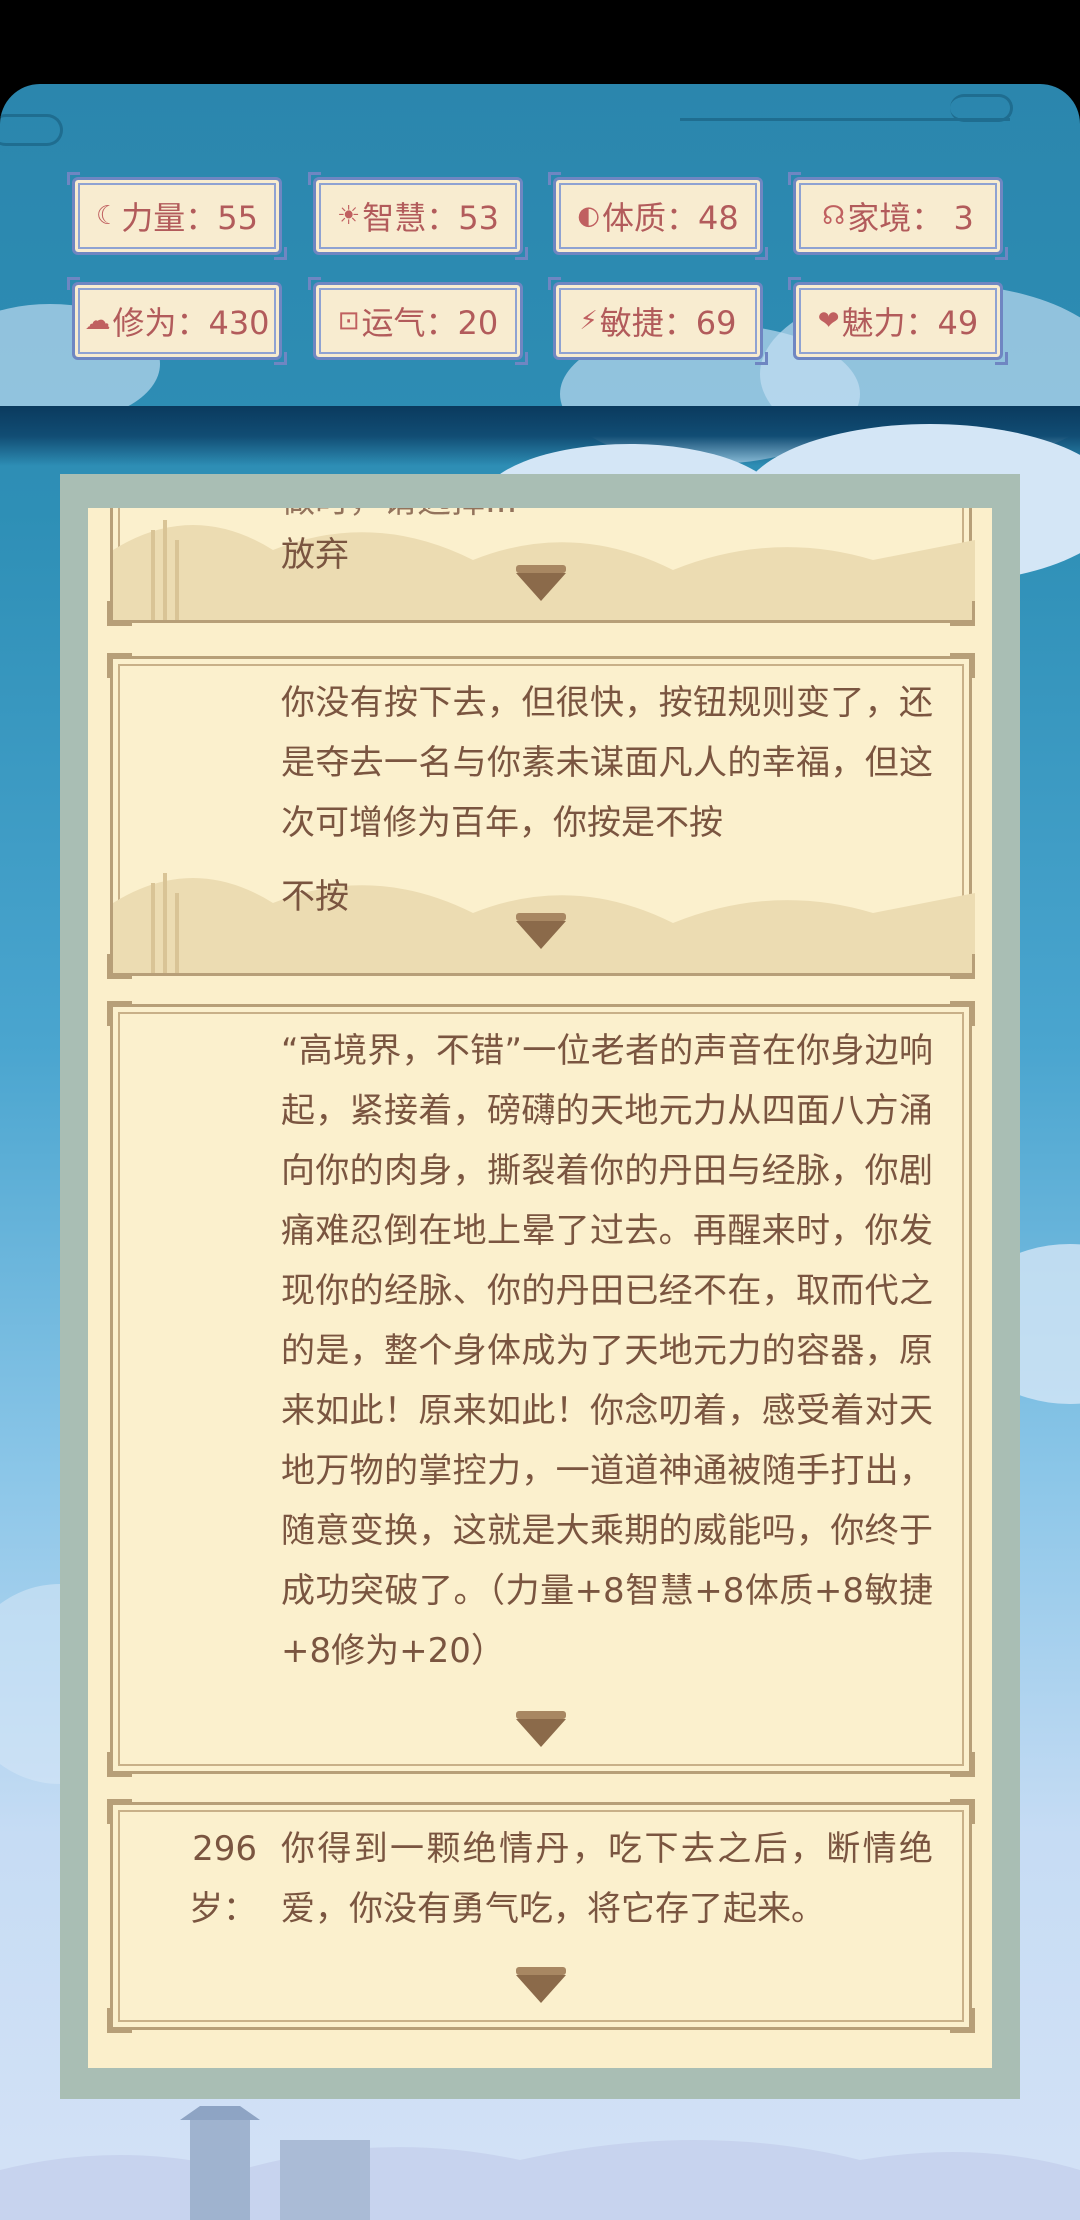 The width and height of the screenshot is (1080, 2220). I want to click on event-card: 做时，请选择... 放弃, so click(541, 567).